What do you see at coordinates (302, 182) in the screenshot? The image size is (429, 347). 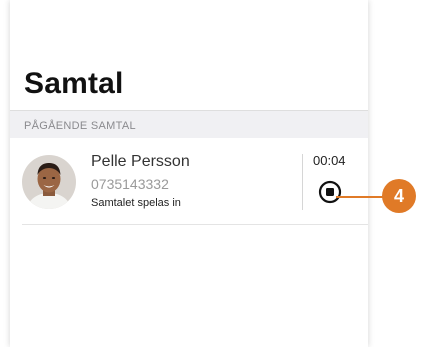 I see `vertical-divider` at bounding box center [302, 182].